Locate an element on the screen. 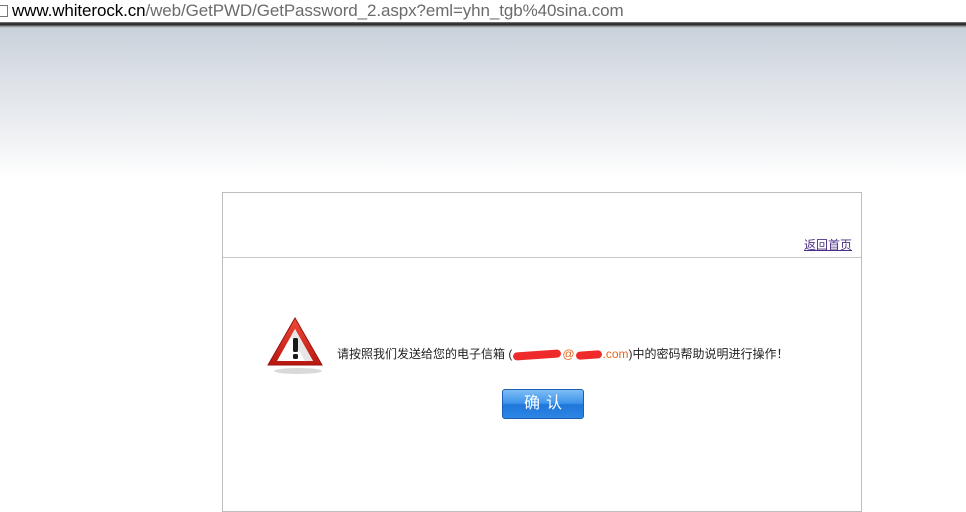 Image resolution: width=966 pixels, height=512 pixels. email-suffix: .com is located at coordinates (615, 354).